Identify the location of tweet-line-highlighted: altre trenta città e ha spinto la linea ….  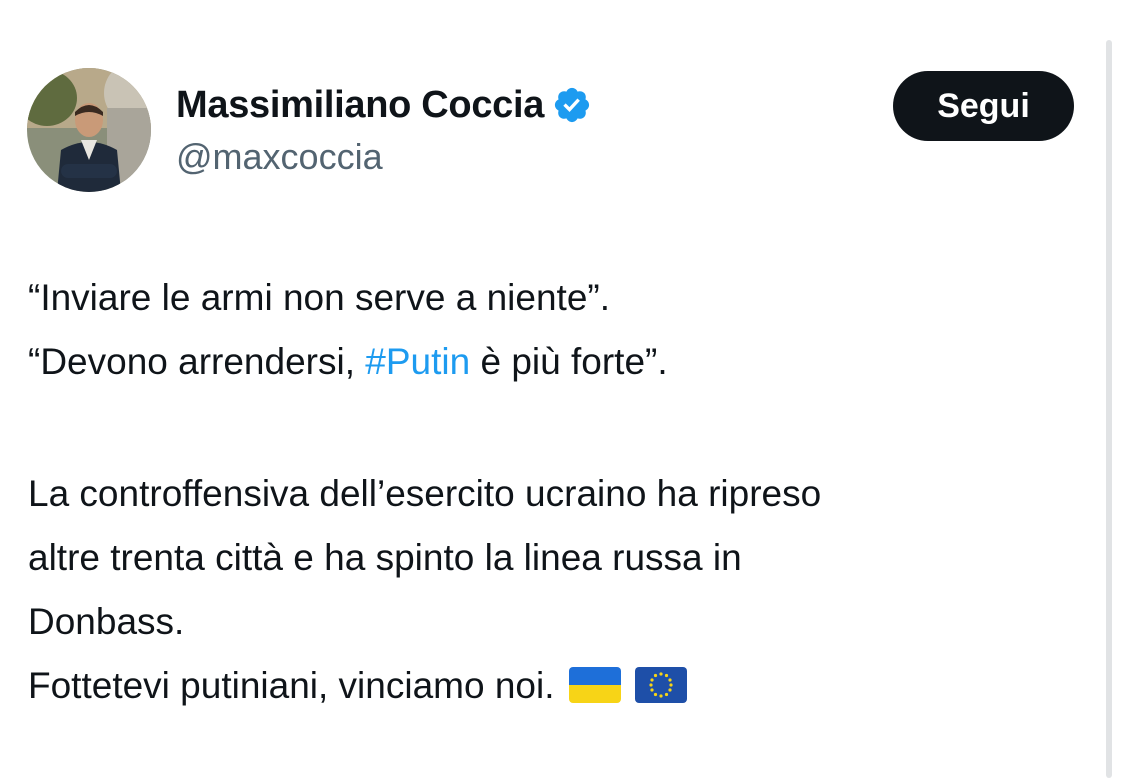
(563, 558).